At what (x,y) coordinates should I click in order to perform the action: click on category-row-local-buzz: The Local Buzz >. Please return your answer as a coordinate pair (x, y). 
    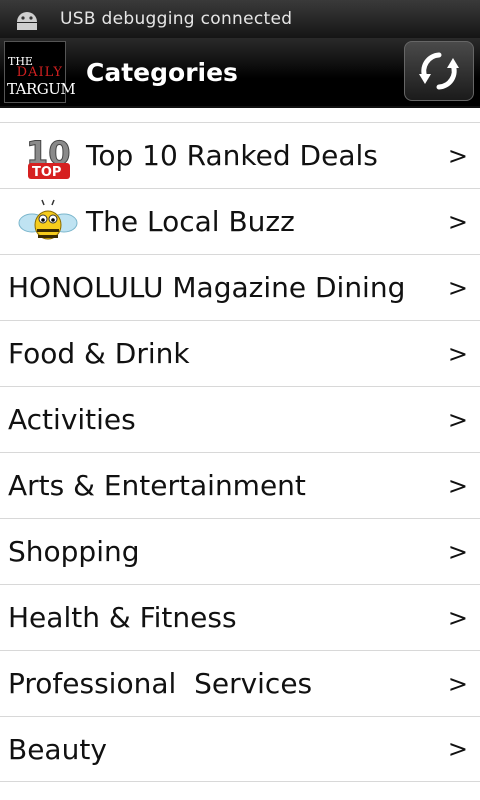
    Looking at the image, I should click on (240, 221).